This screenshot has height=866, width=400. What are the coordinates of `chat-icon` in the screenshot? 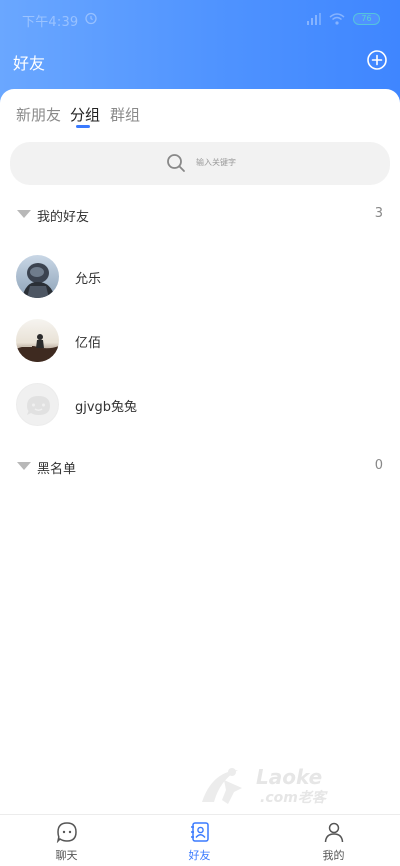 It's located at (66, 832).